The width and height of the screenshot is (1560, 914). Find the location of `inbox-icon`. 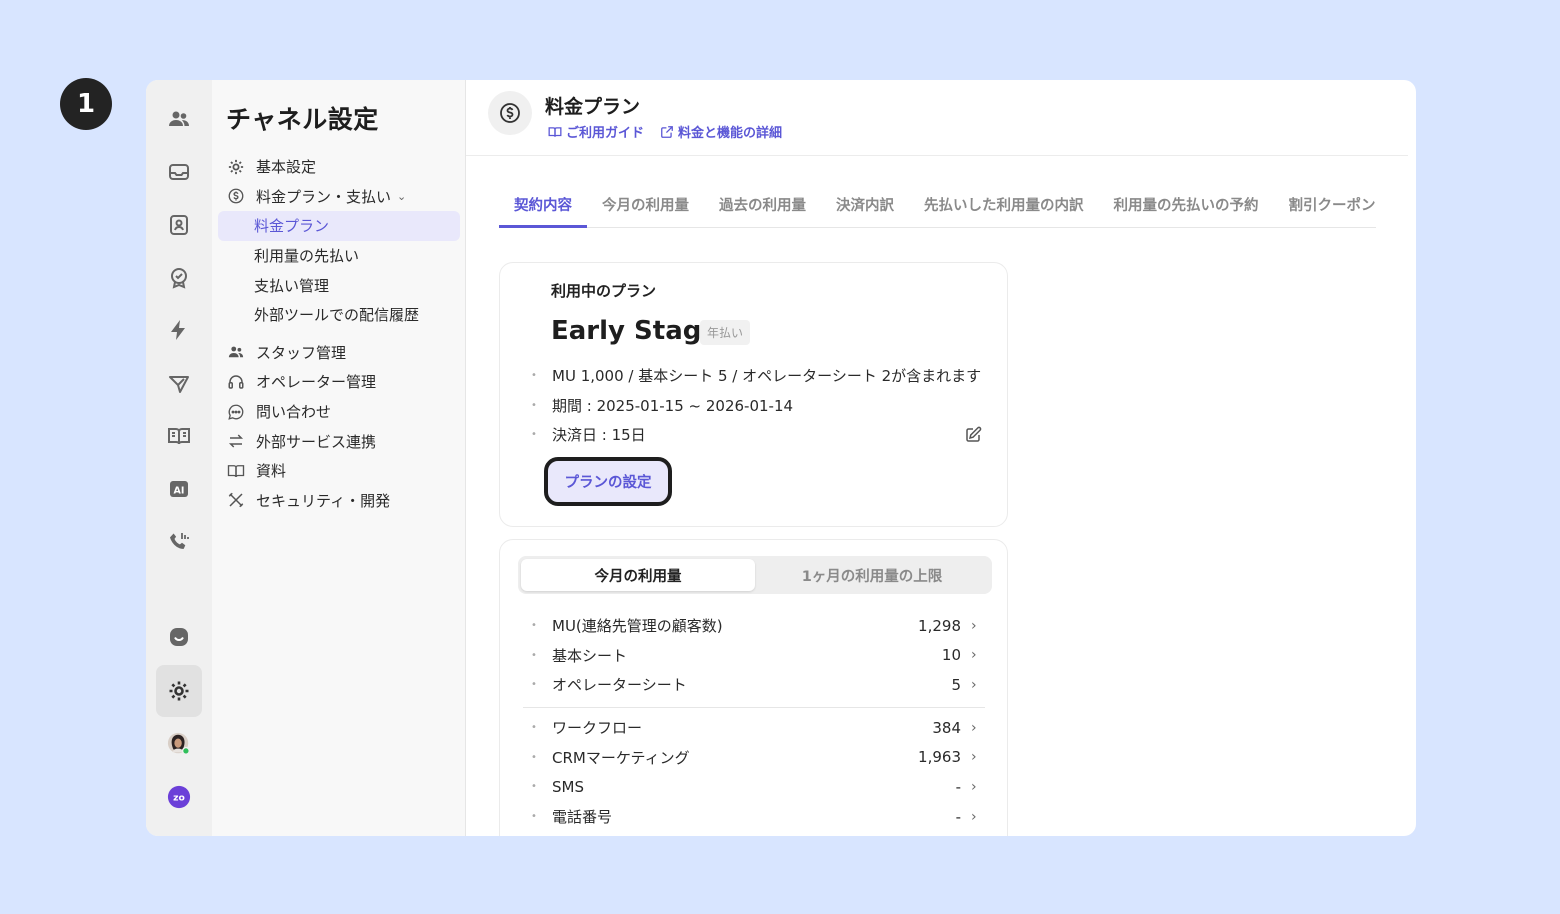

inbox-icon is located at coordinates (179, 172).